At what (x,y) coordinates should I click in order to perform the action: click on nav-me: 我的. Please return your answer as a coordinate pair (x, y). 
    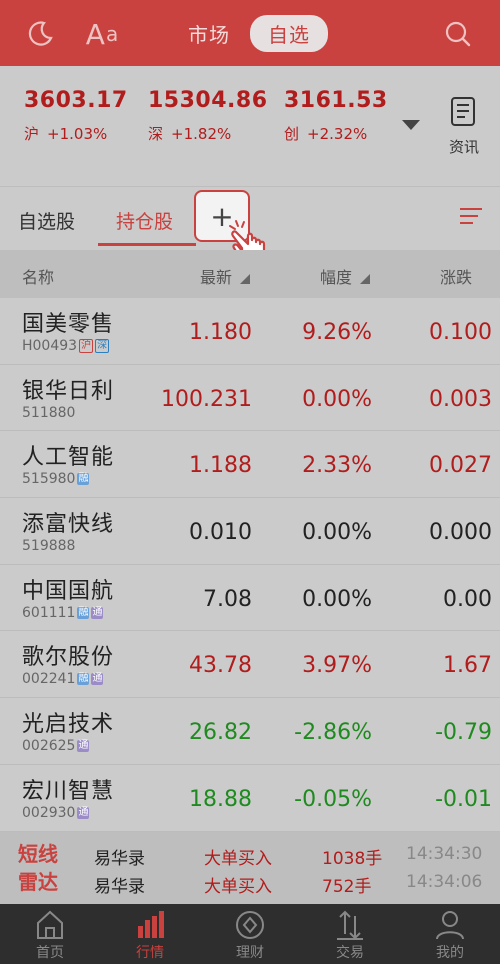
    Looking at the image, I should click on (450, 934).